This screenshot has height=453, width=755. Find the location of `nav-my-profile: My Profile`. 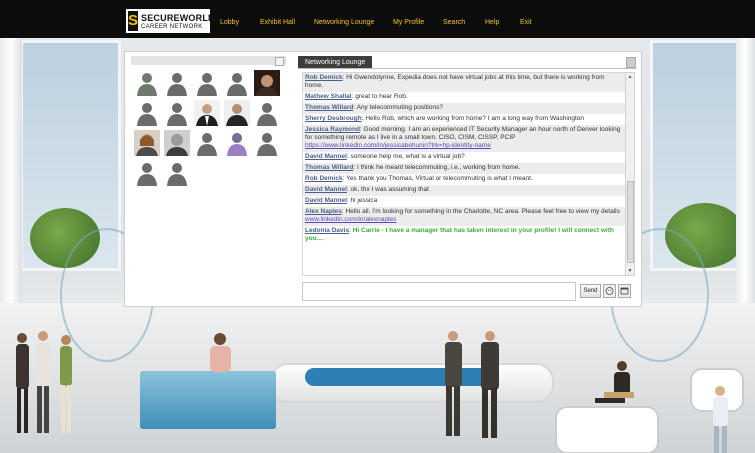

nav-my-profile: My Profile is located at coordinates (408, 22).